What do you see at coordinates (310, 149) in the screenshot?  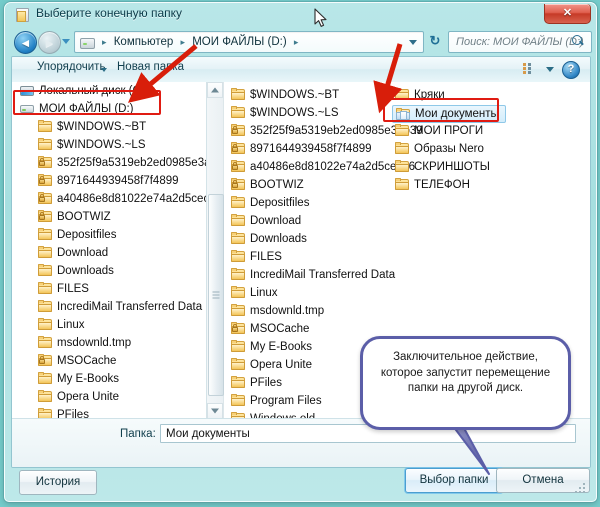 I see `file-list-item: 8971644939458f7f4899` at bounding box center [310, 149].